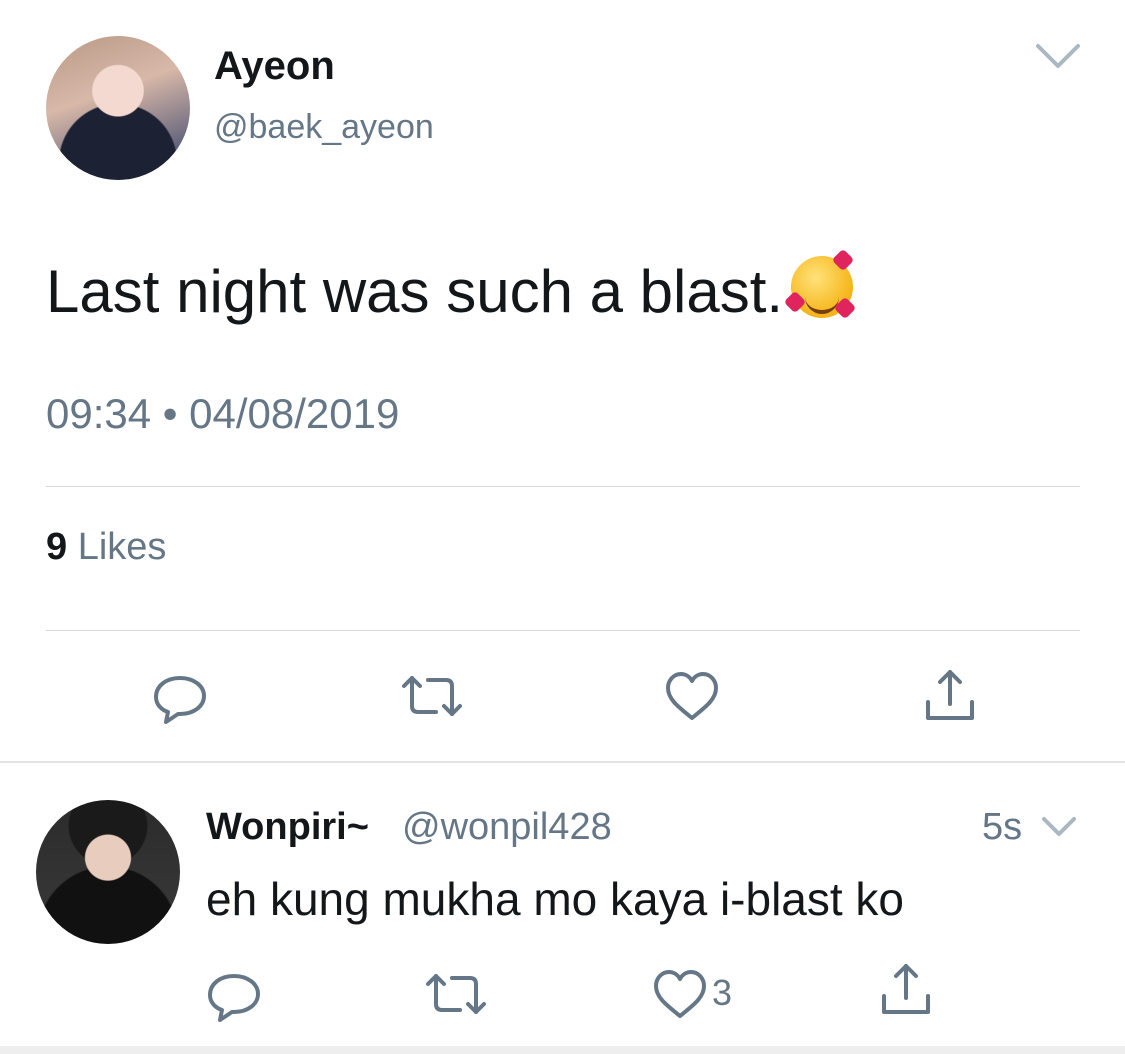  Describe the element at coordinates (507, 827) in the screenshot. I see `reply-author-handle: @wonpil428` at that location.